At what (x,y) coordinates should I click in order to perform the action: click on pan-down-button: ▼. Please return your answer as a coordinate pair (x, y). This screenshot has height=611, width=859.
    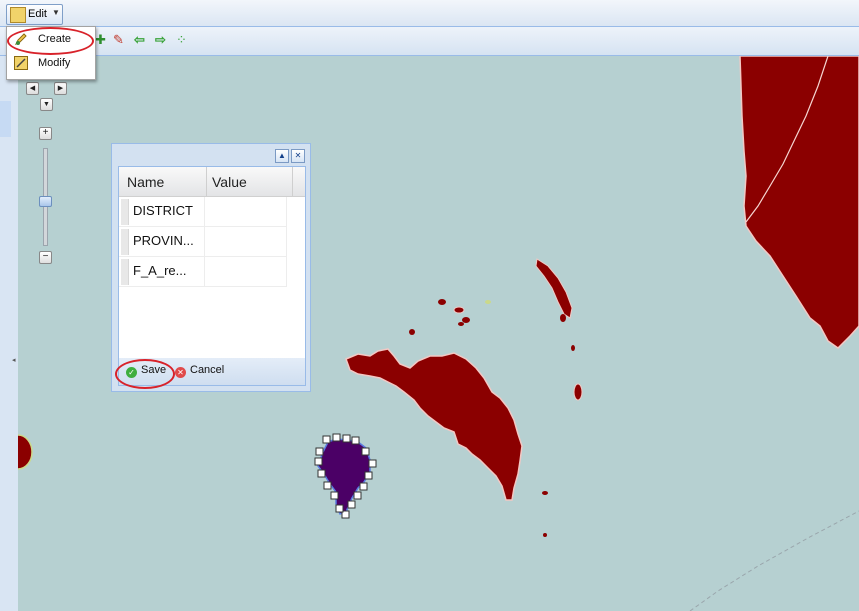
    Looking at the image, I should click on (46, 104).